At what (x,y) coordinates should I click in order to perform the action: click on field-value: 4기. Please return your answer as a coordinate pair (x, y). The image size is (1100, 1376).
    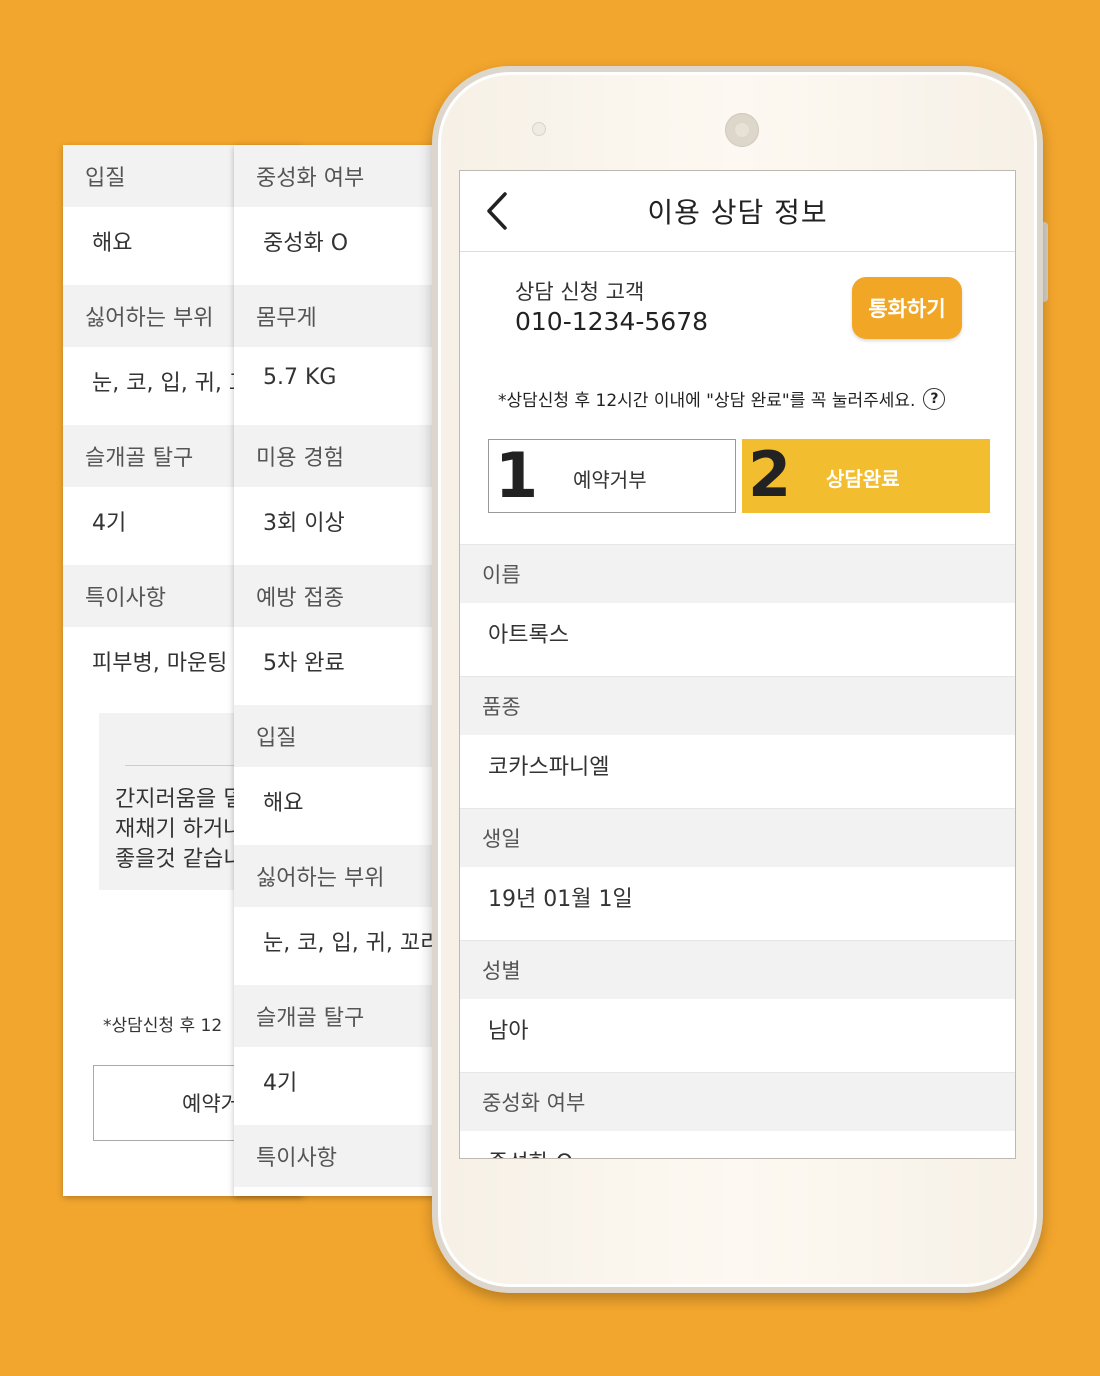
    Looking at the image, I should click on (349, 1086).